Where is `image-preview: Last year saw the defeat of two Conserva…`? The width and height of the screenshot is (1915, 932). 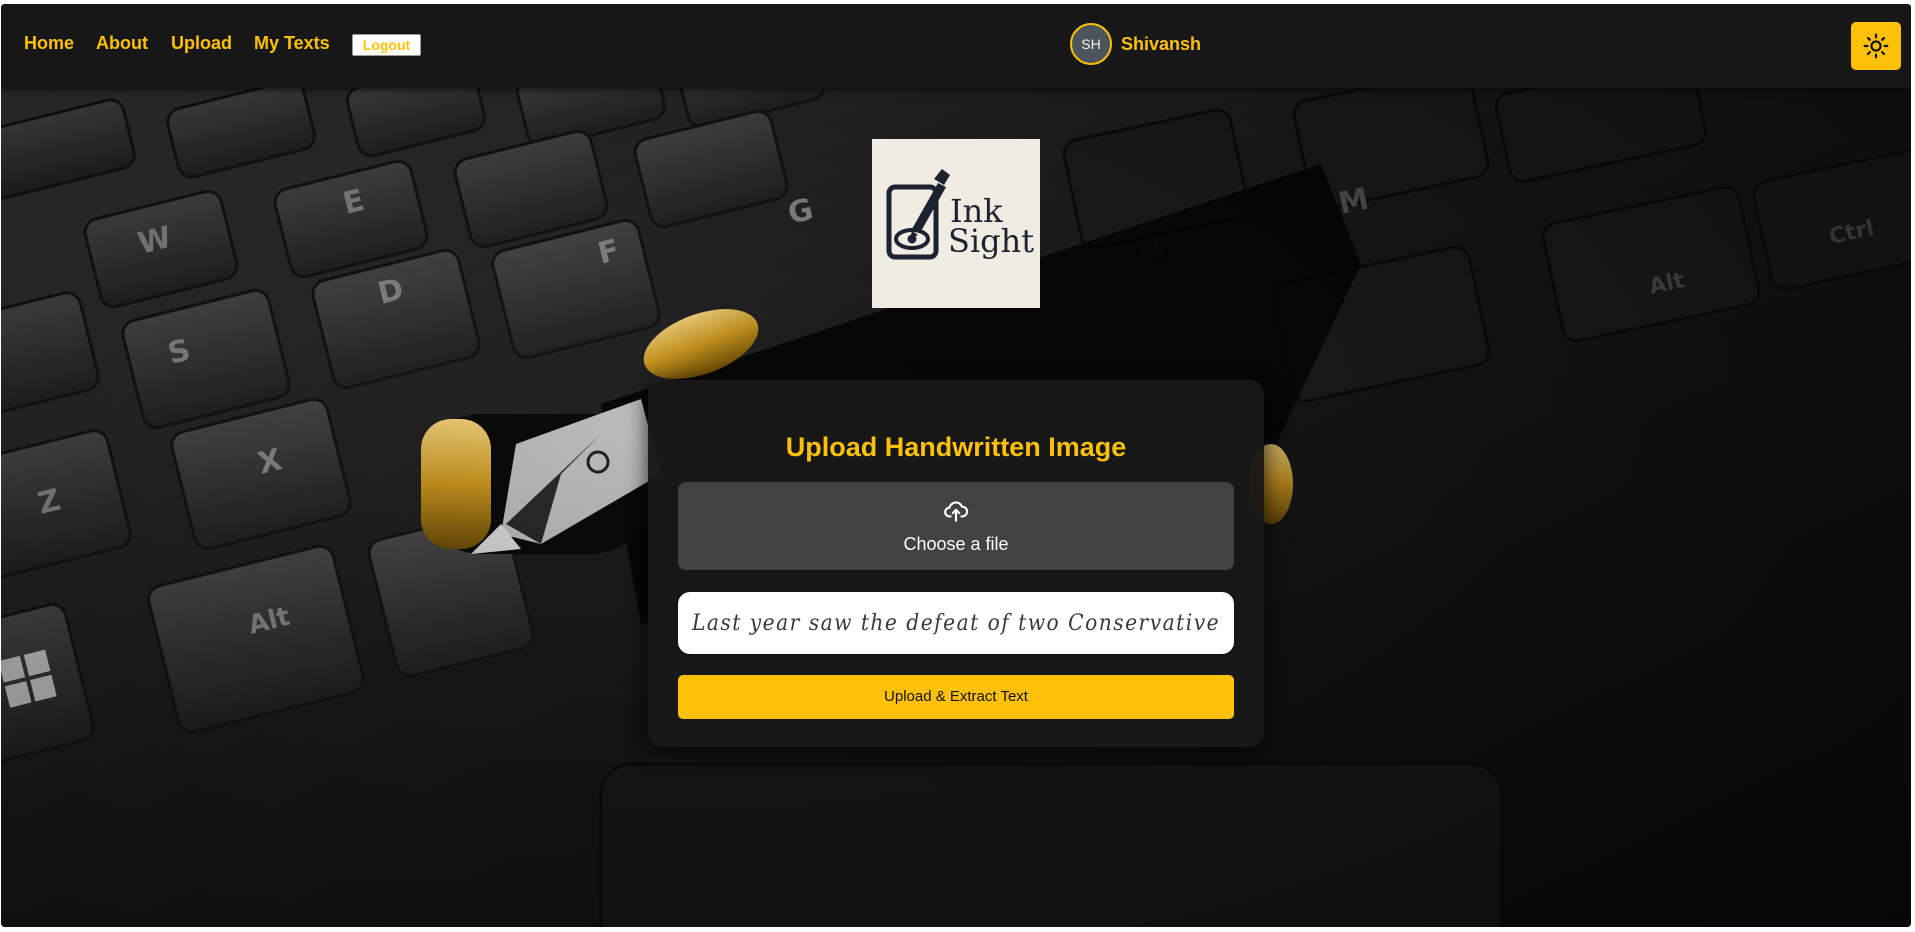 image-preview: Last year saw the defeat of two Conserva… is located at coordinates (956, 623).